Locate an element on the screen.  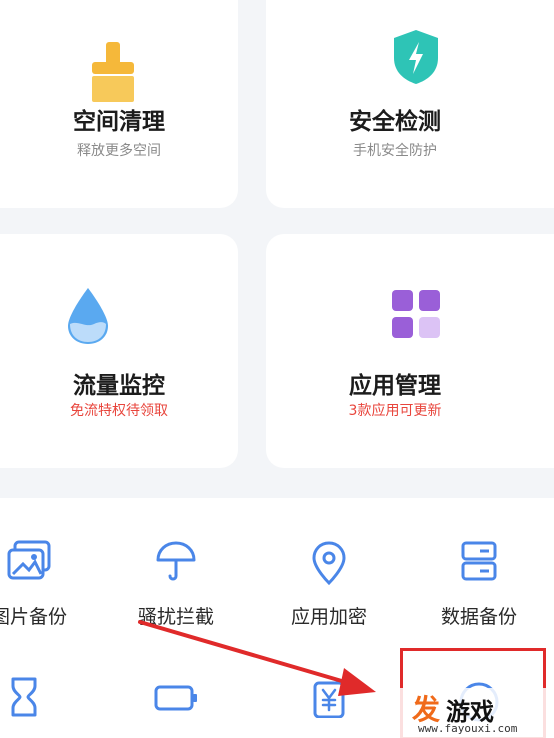
tool-payment is located at coordinates (329, 709).